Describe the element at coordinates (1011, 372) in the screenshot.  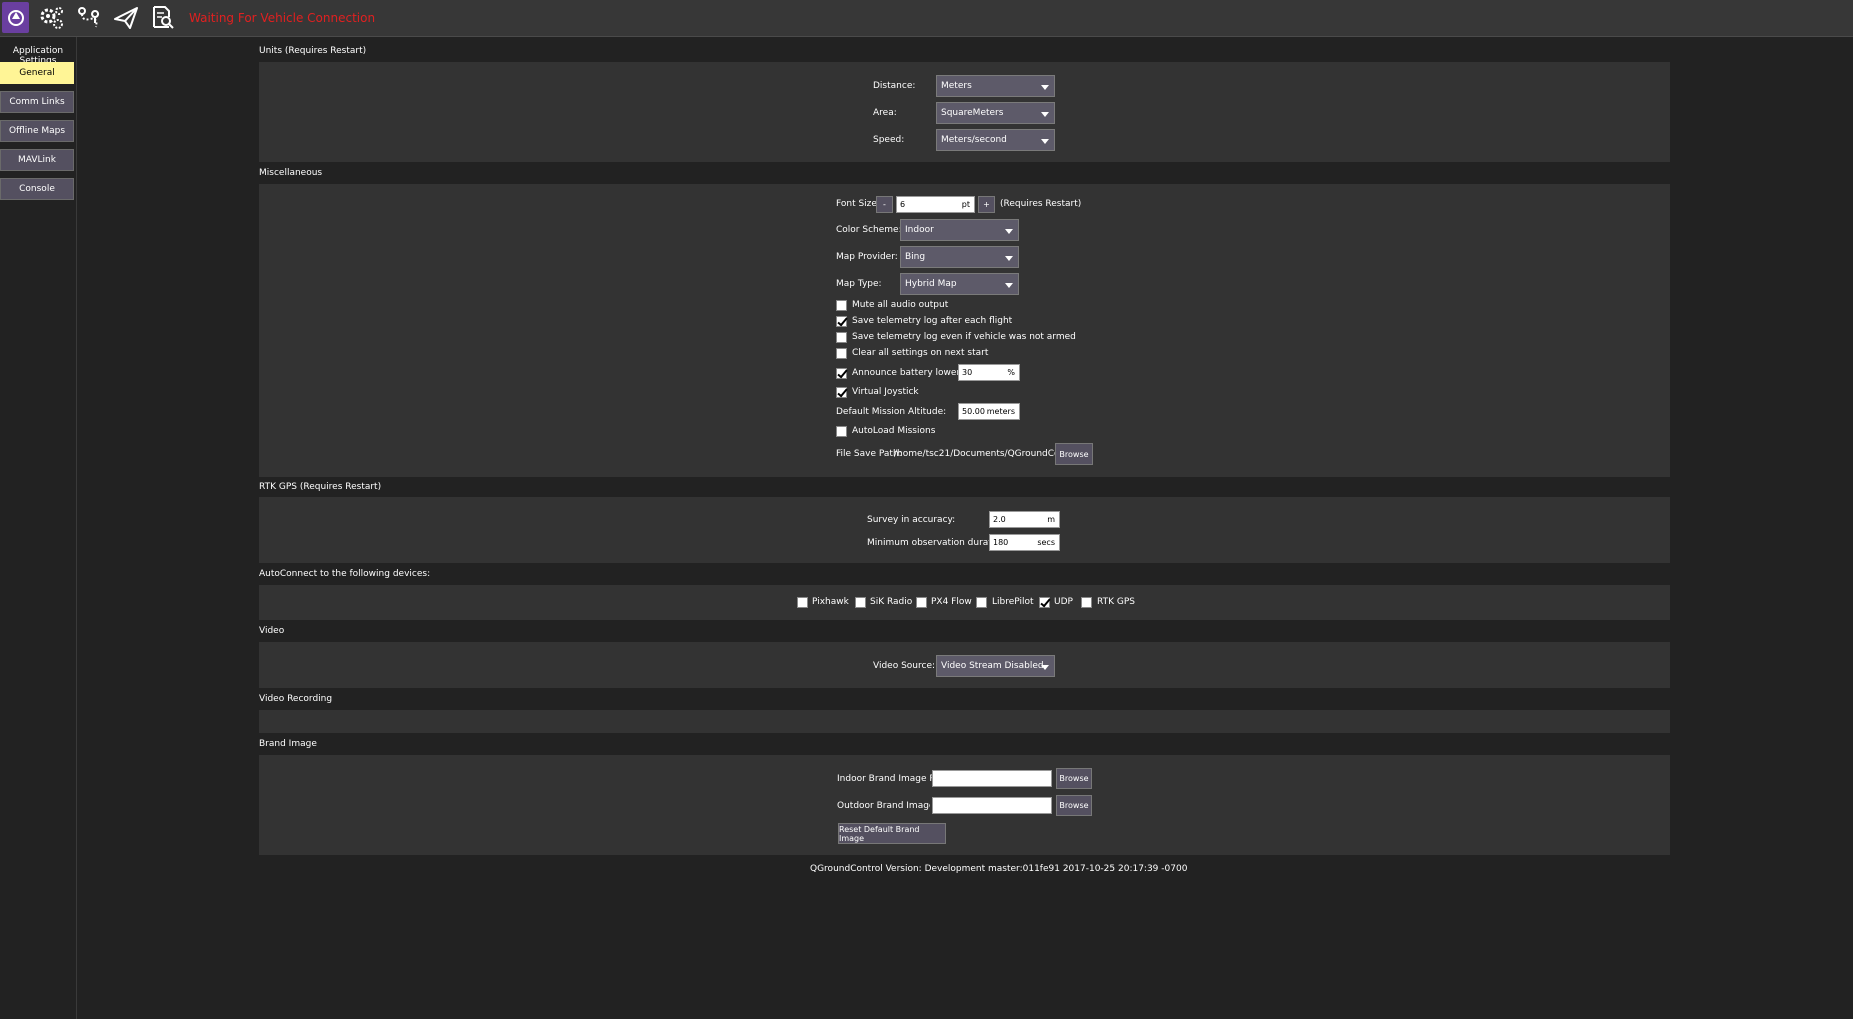
I see `battery-threshold-unit: %` at that location.